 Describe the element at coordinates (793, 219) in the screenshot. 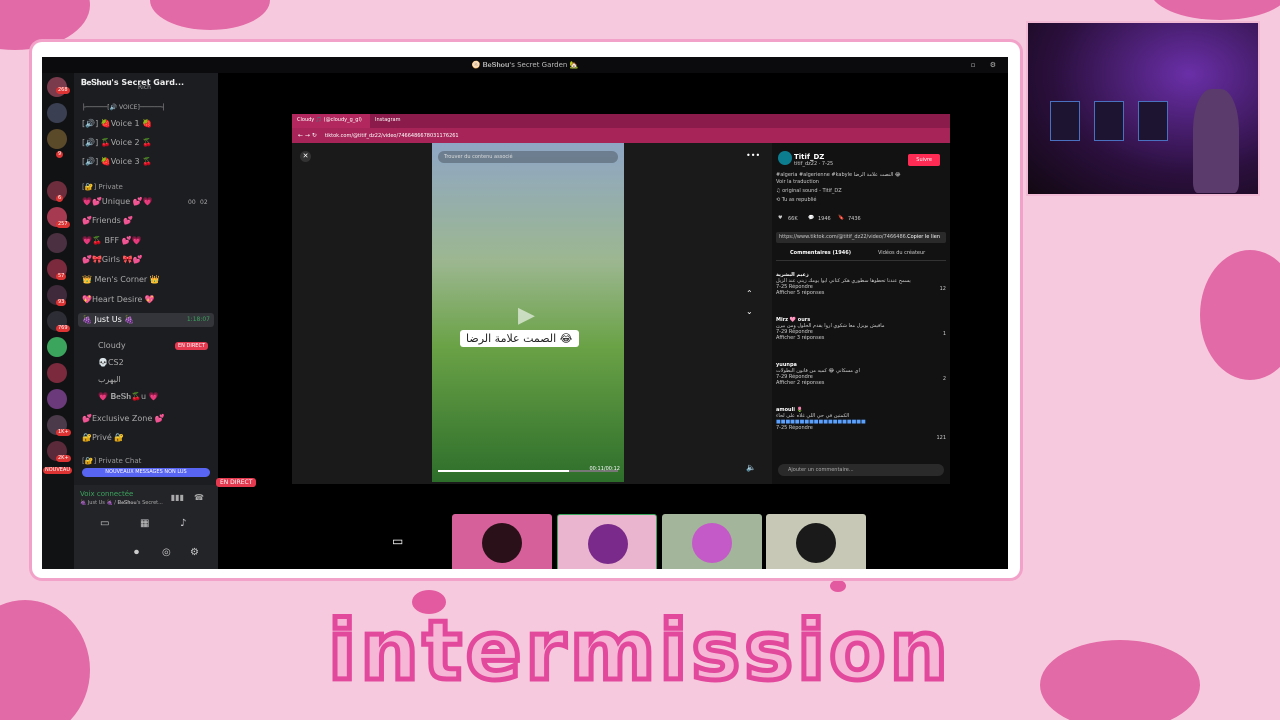

I see `like-count: 66K` at that location.